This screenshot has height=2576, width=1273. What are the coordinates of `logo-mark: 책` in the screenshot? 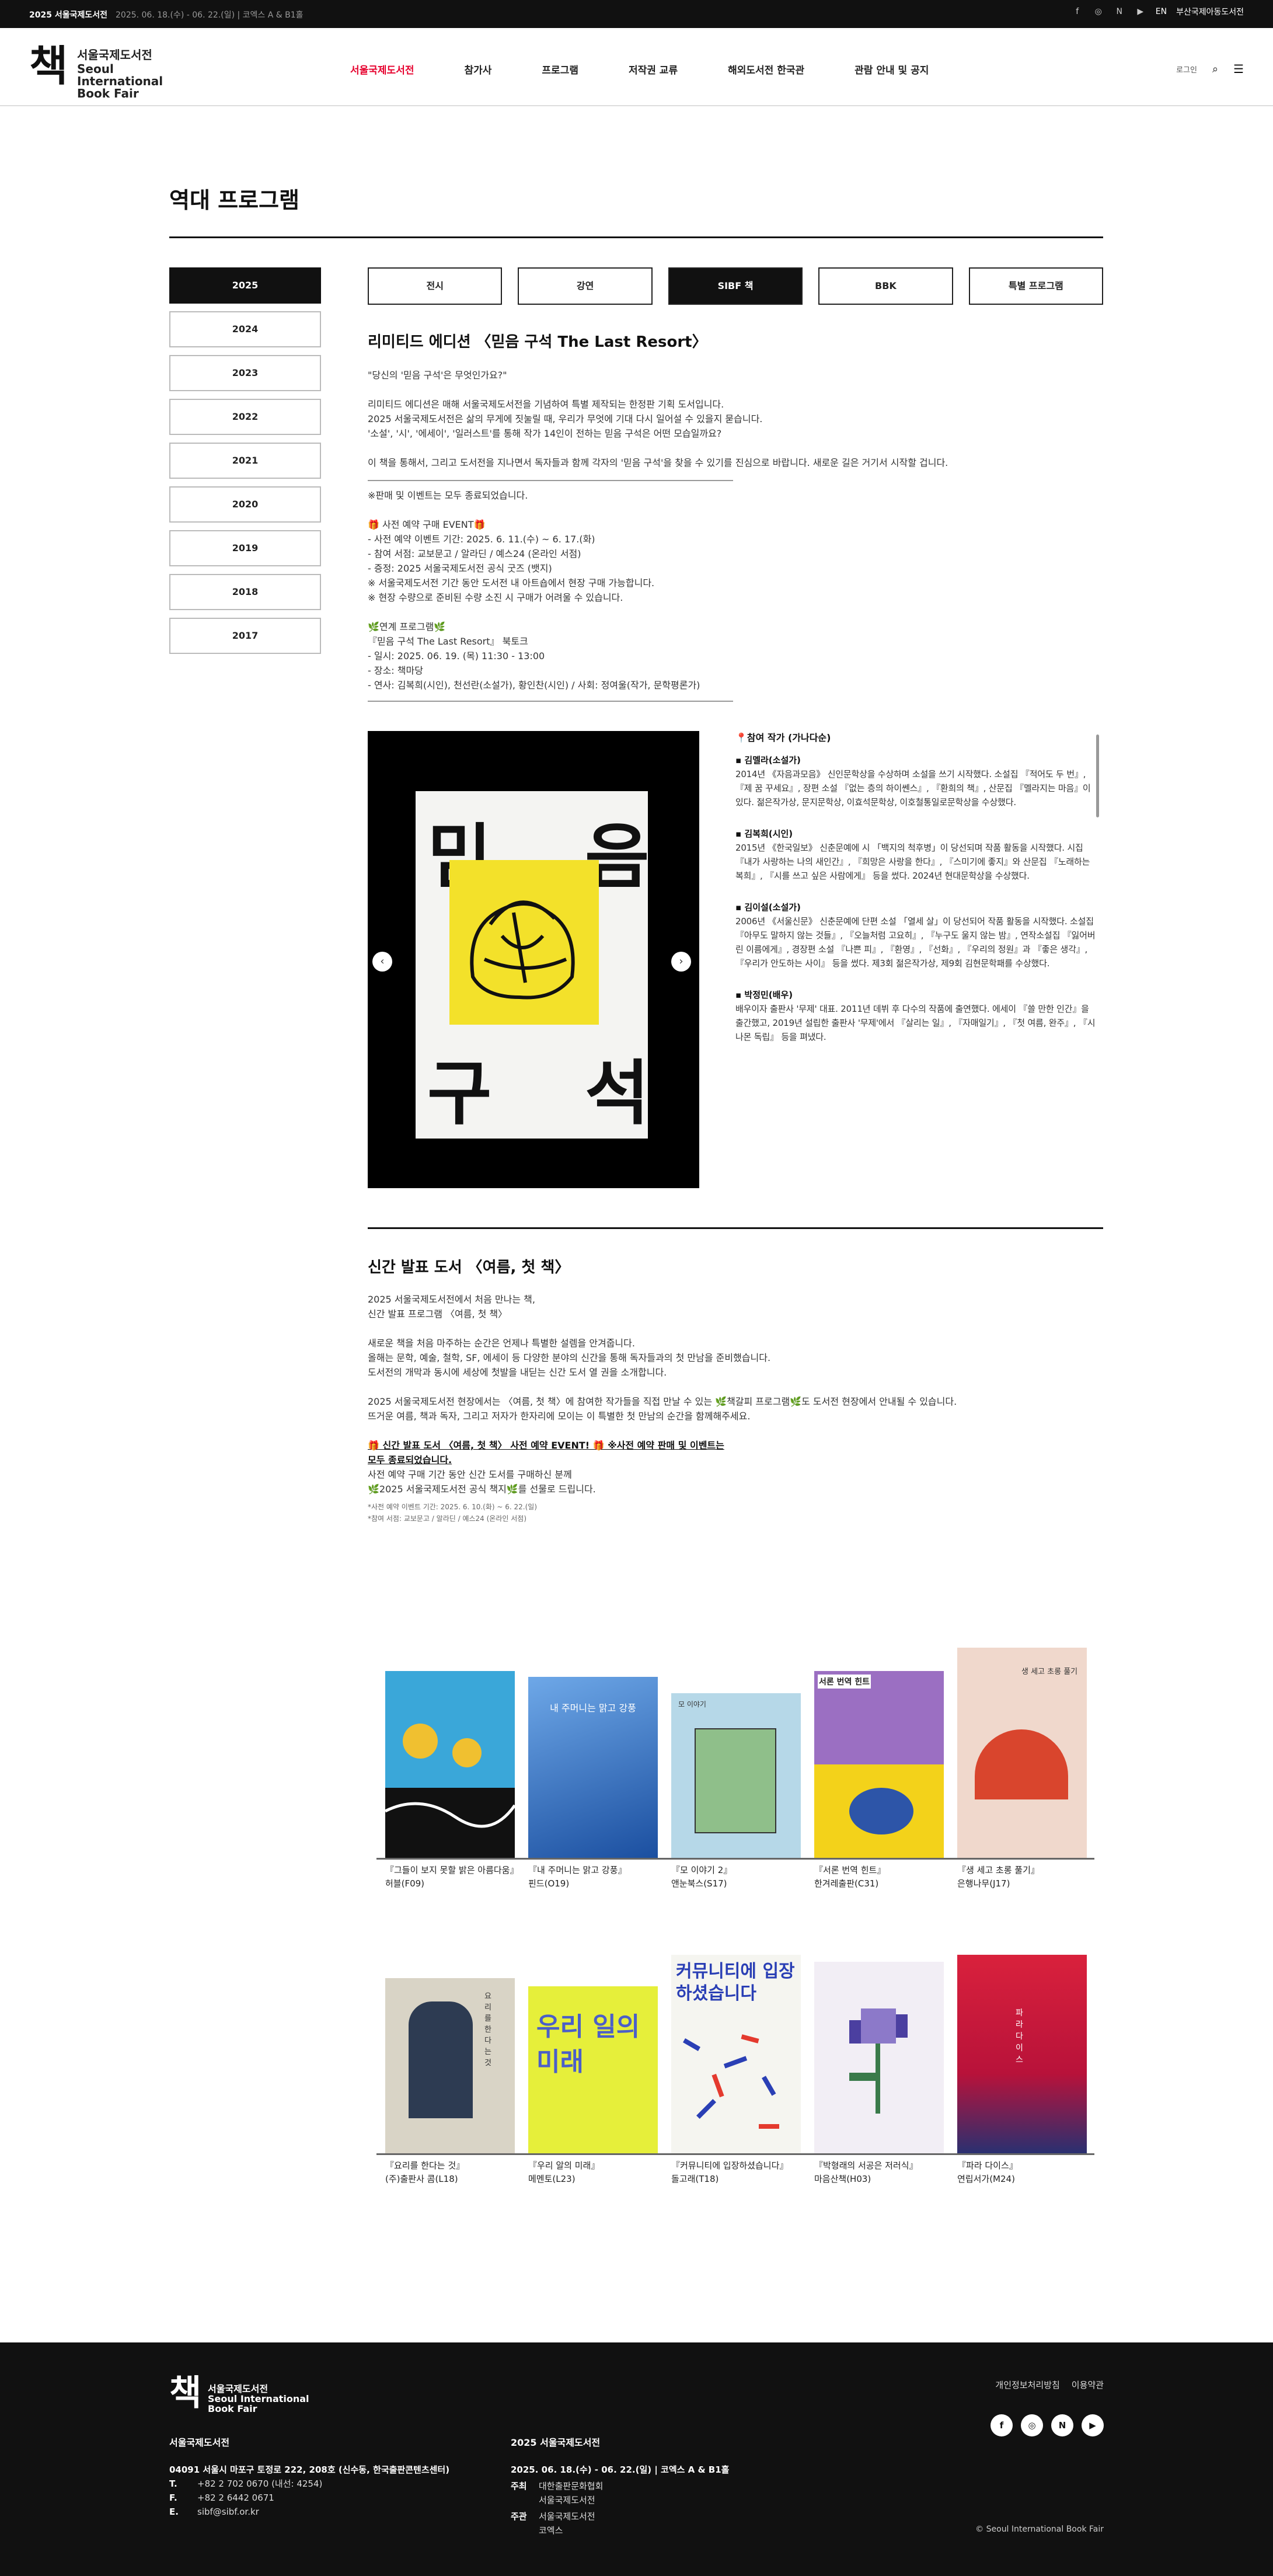 It's located at (185, 2393).